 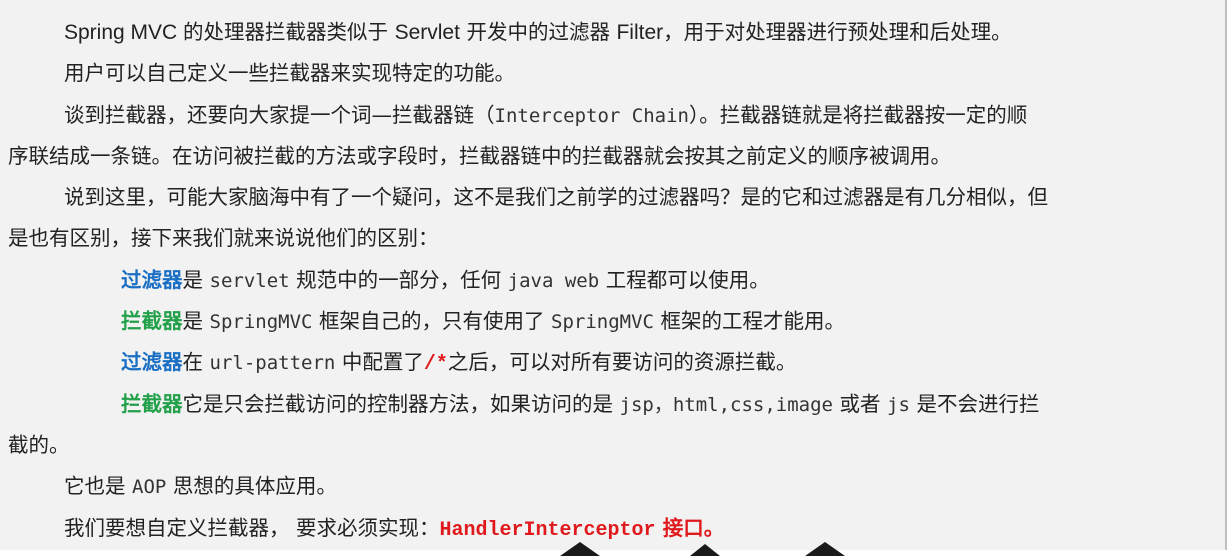 I want to click on list-item-interceptor-controller-cont: 截的。, so click(x=612, y=449).